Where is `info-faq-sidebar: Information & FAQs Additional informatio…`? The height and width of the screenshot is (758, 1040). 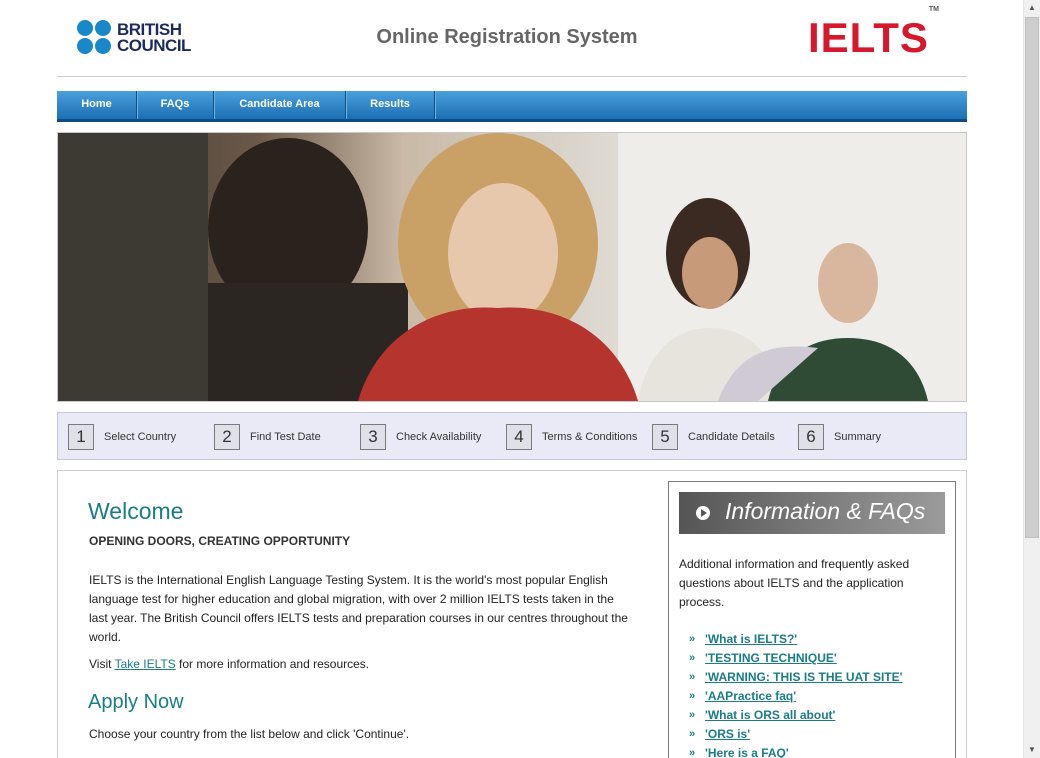 info-faq-sidebar: Information & FAQs Additional informatio… is located at coordinates (812, 619).